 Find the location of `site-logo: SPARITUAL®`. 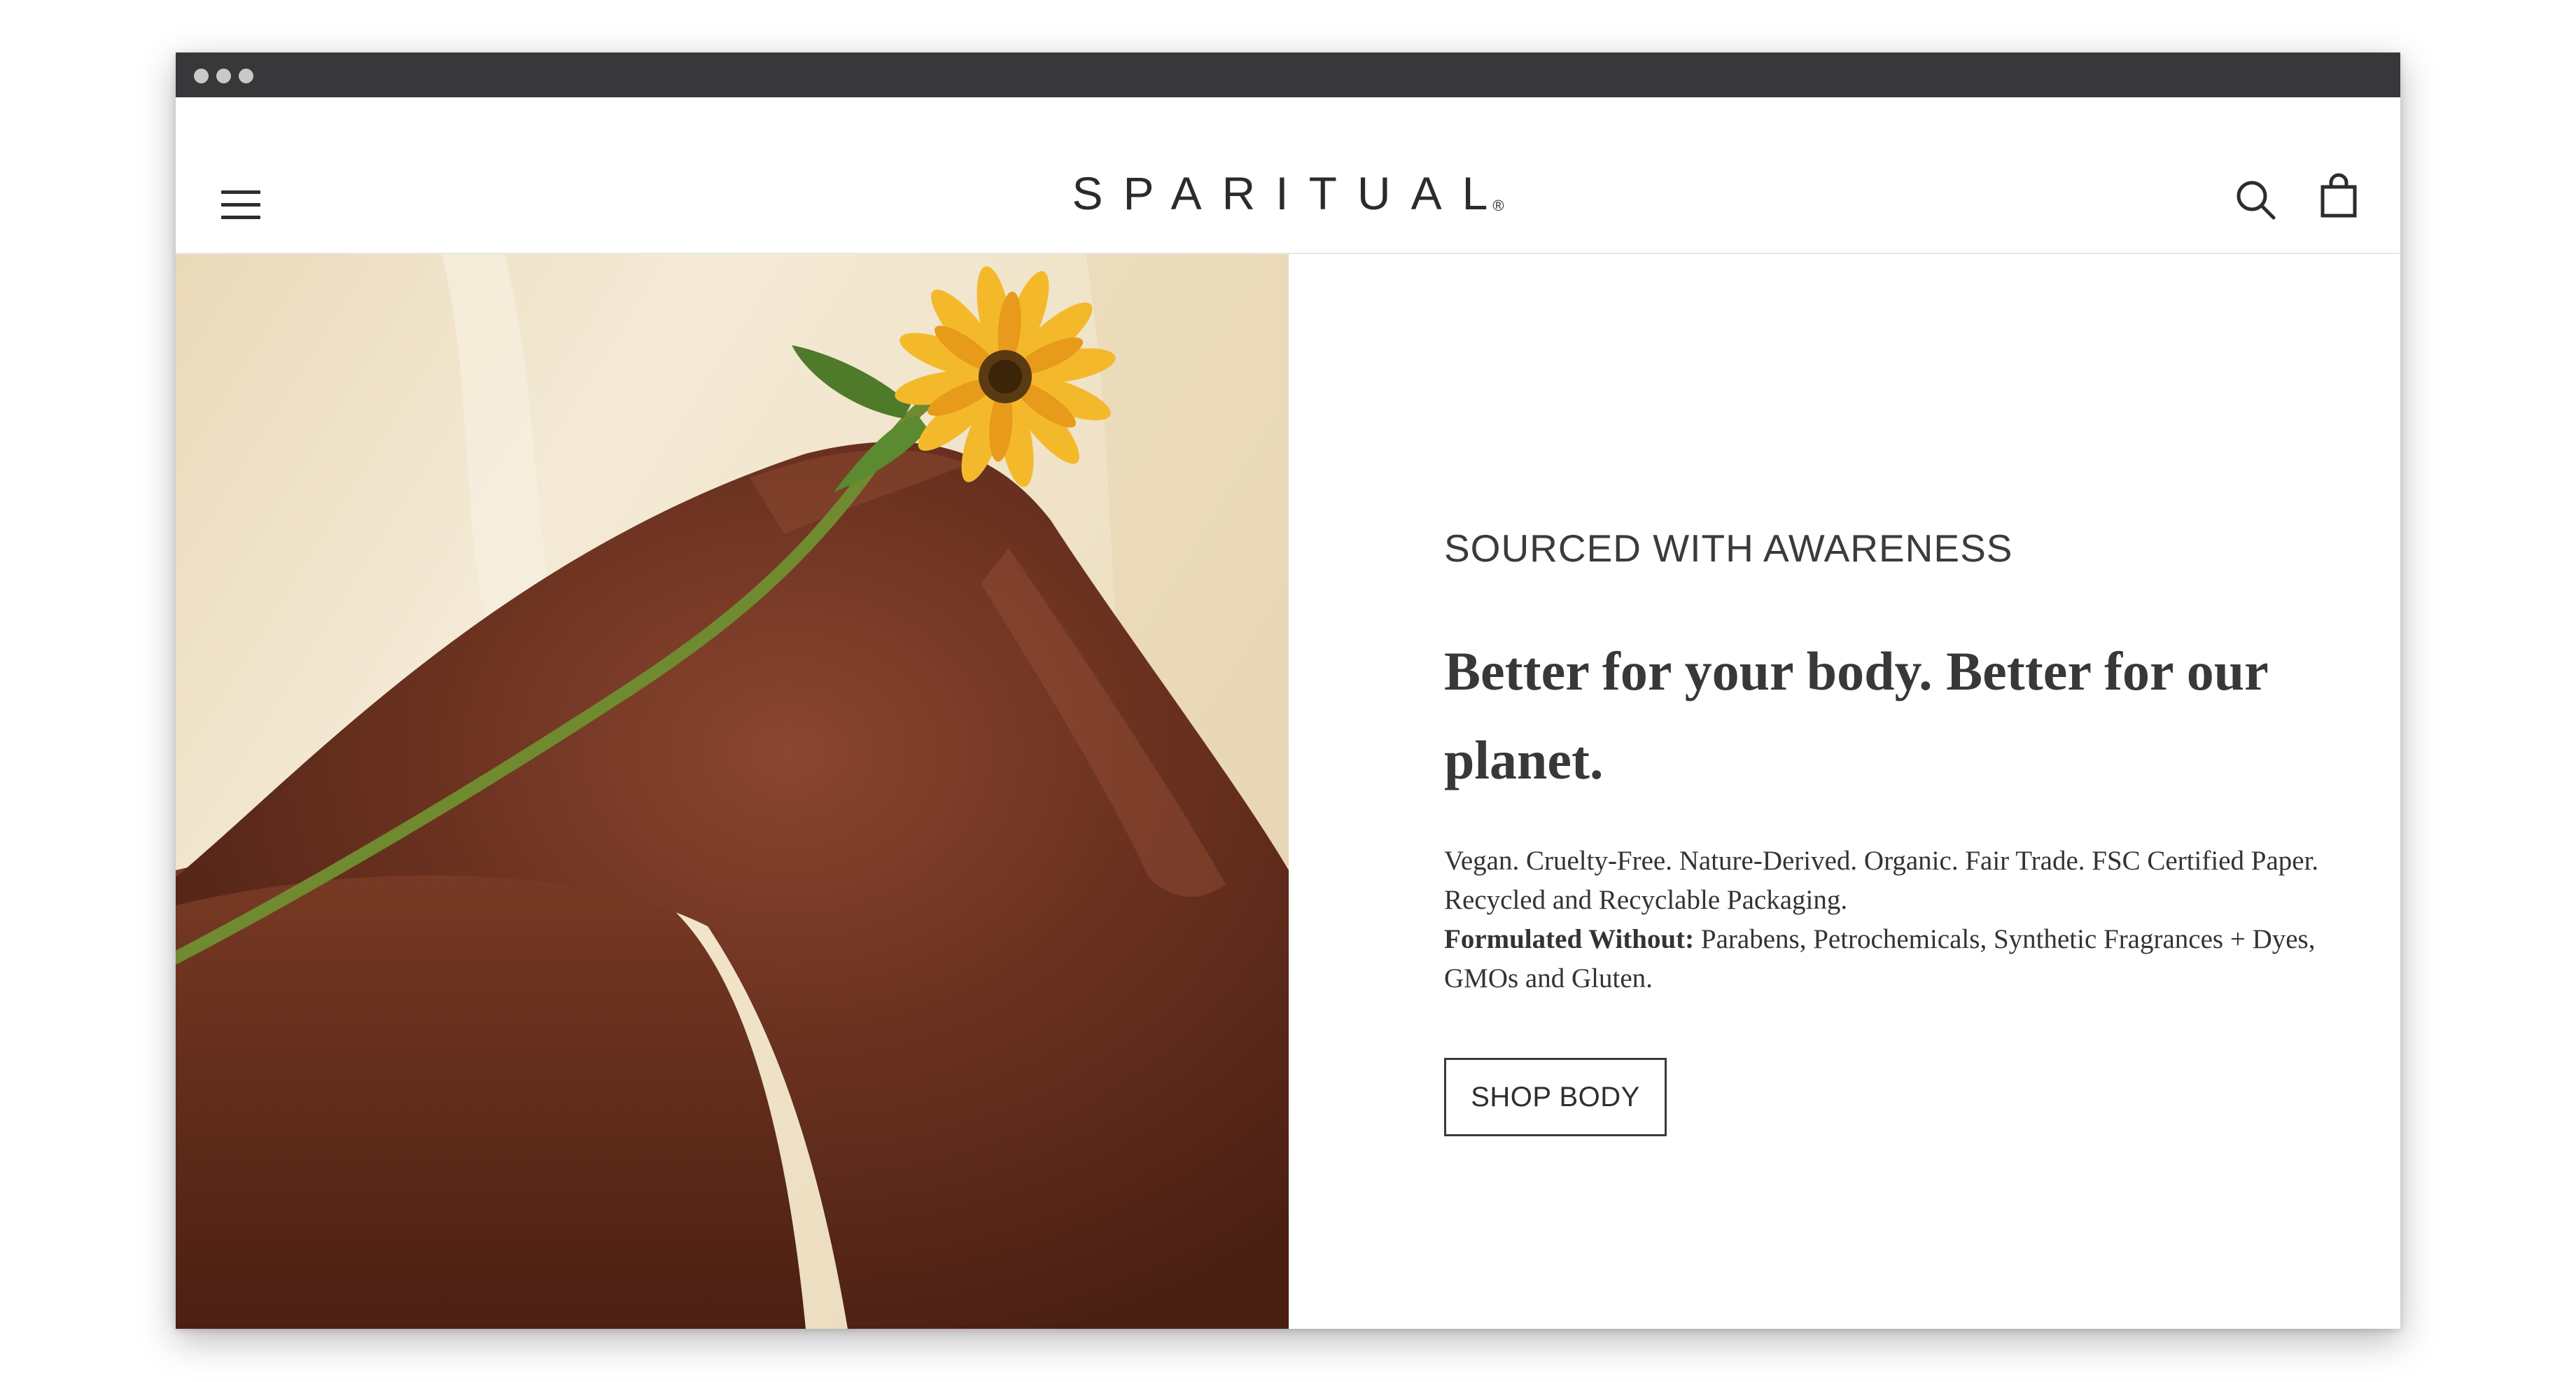

site-logo: SPARITUAL® is located at coordinates (1288, 193).